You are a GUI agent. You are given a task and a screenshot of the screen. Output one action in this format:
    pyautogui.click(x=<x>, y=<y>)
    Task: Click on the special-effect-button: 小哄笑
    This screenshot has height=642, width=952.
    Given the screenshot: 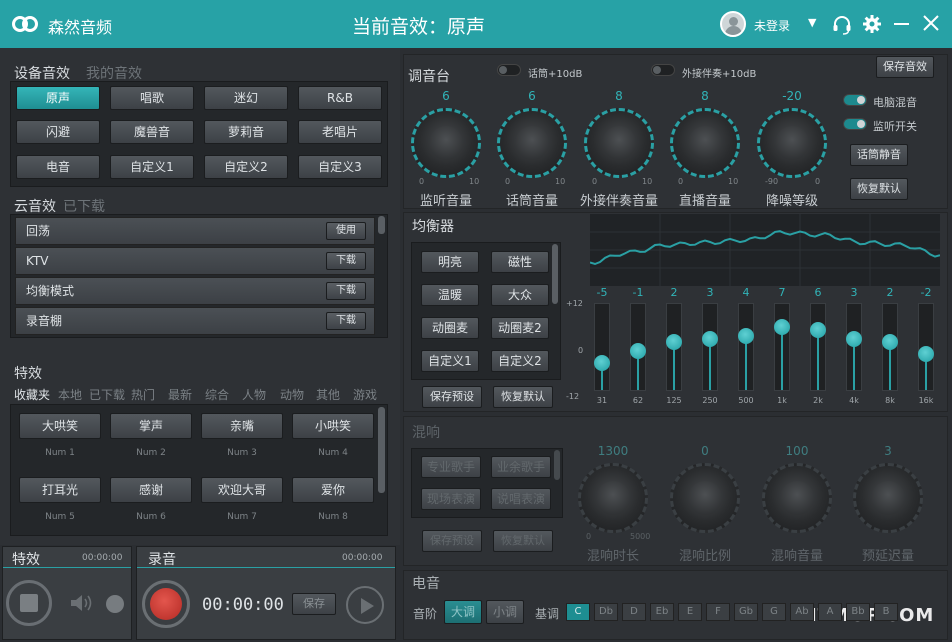 What is the action you would take?
    pyautogui.click(x=333, y=426)
    